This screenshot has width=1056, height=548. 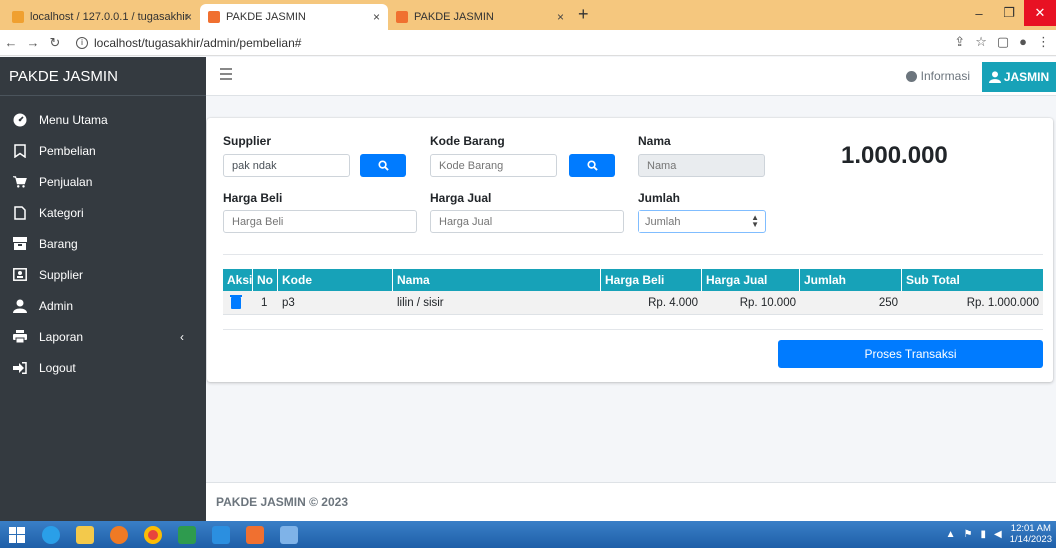 I want to click on reload-icon: ↻, so click(x=55, y=43).